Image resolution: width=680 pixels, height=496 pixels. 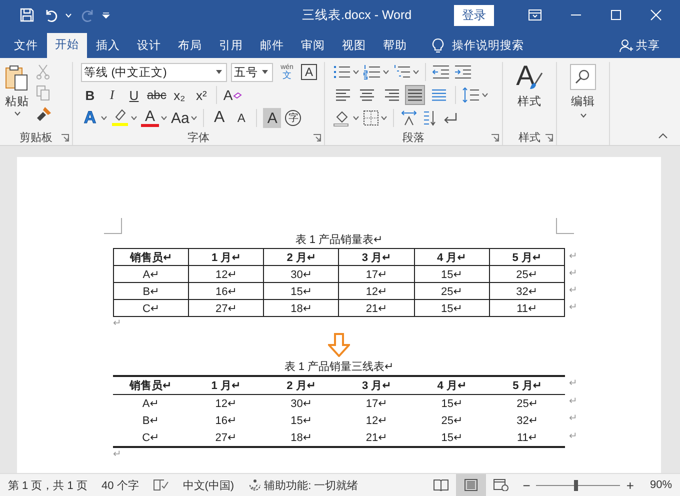 What do you see at coordinates (409, 118) in the screenshot?
I see `chinese-layout-icon` at bounding box center [409, 118].